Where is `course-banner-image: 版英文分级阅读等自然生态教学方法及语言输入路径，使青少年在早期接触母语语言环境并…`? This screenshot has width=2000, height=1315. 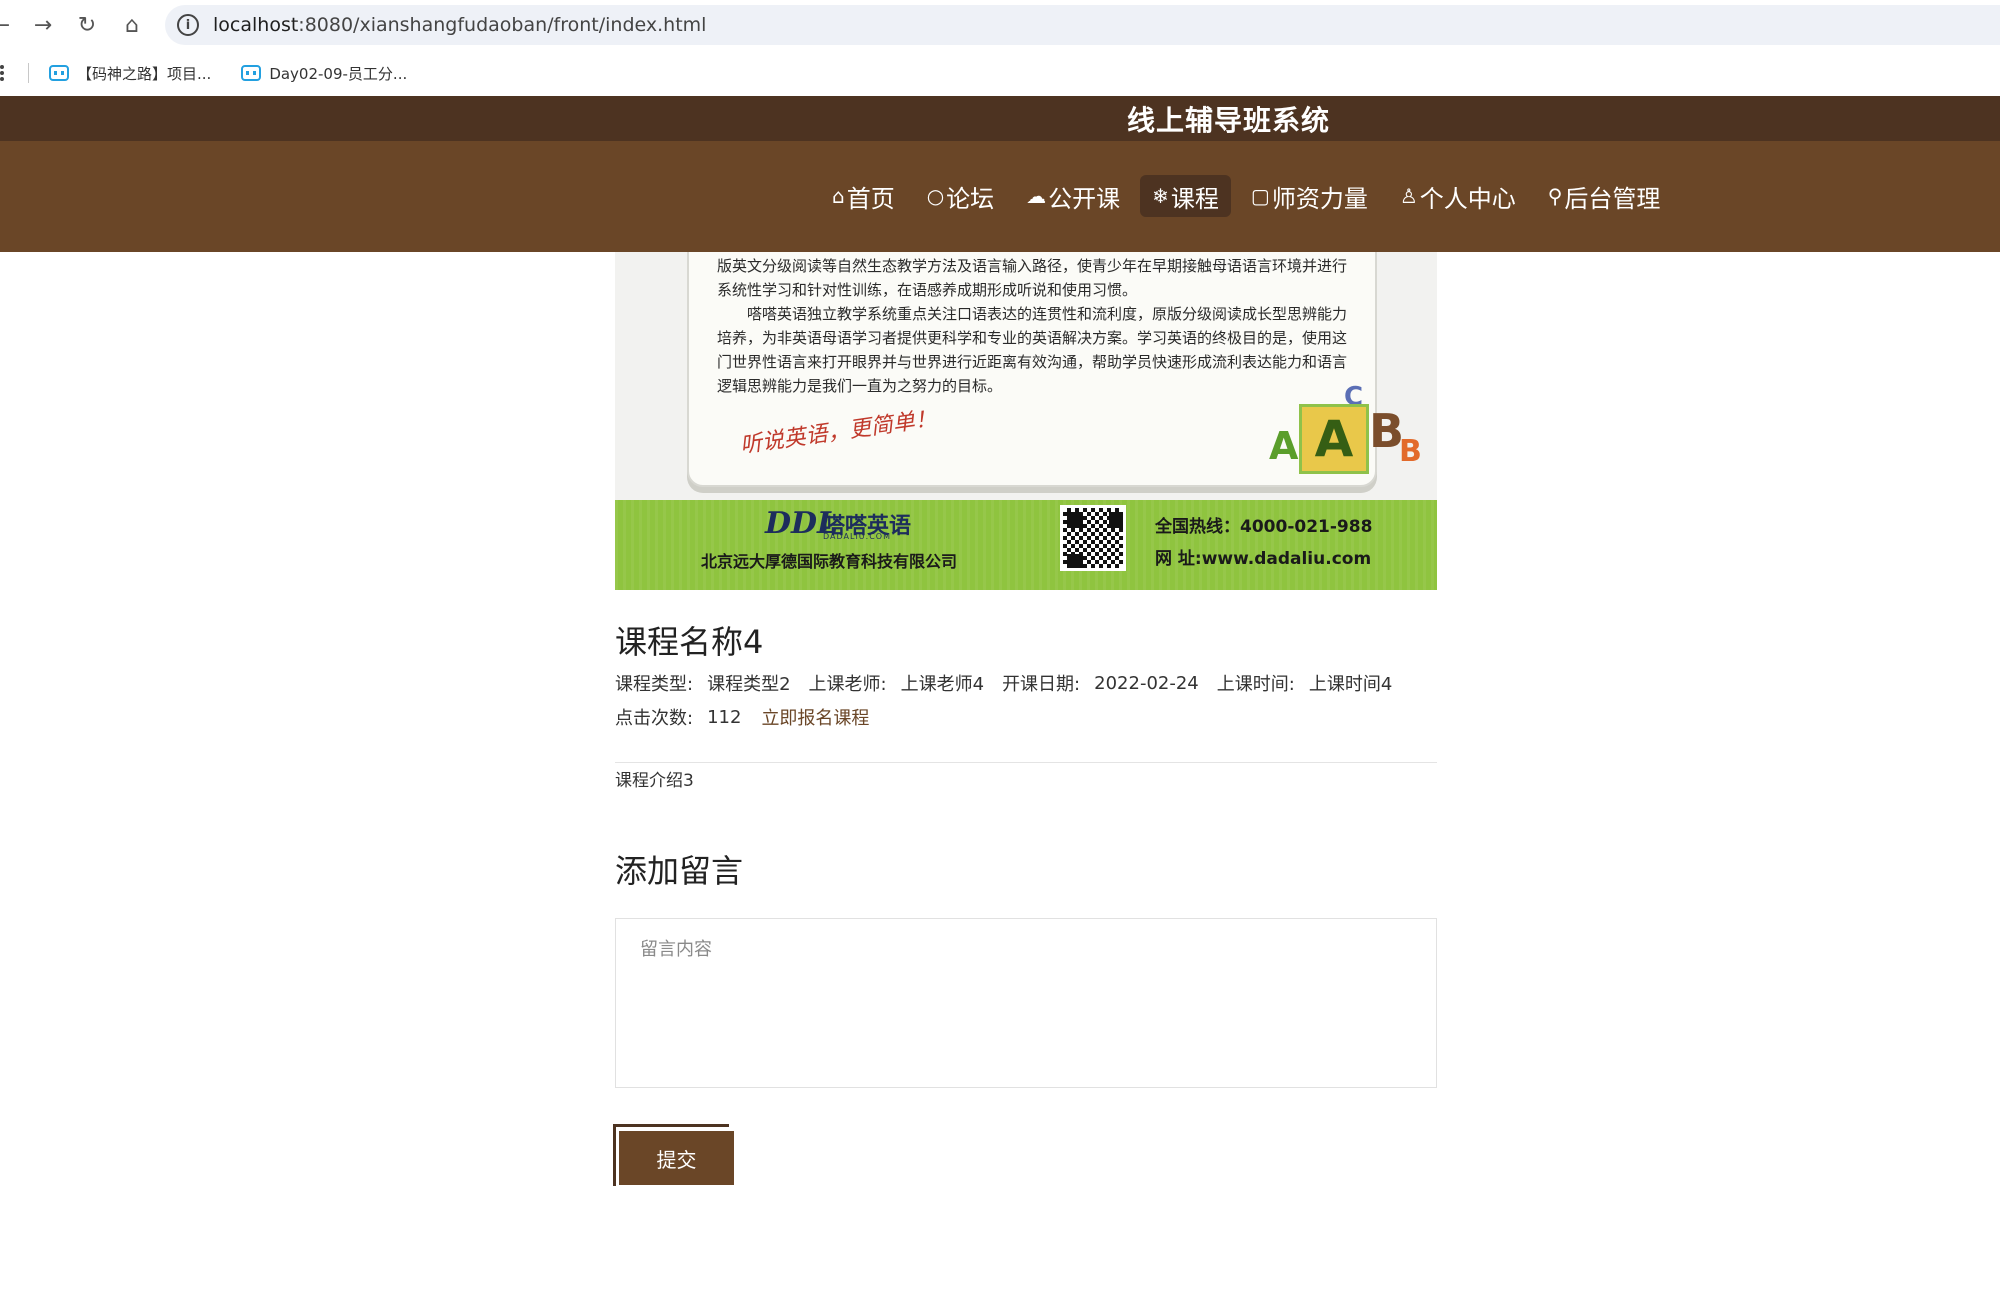
course-banner-image: 版英文分级阅读等自然生态教学方法及语言输入路径，使青少年在早期接触母语语言环境并… is located at coordinates (1026, 421).